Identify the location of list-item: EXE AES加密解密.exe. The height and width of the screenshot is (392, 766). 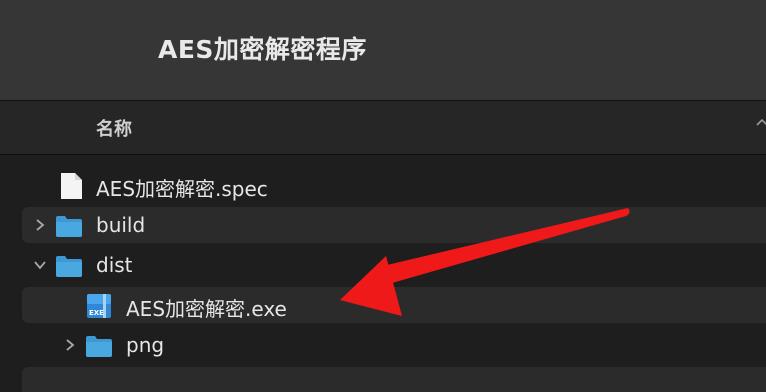
(394, 305).